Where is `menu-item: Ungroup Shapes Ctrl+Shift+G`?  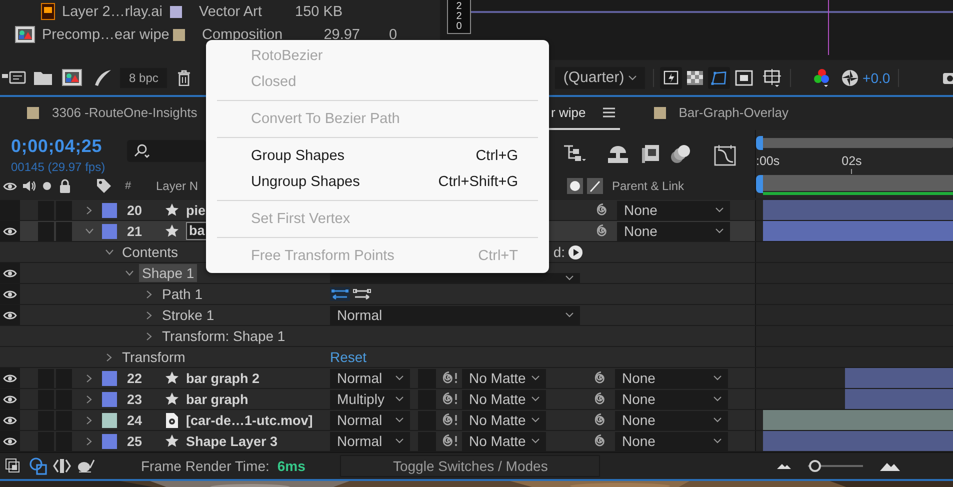 menu-item: Ungroup Shapes Ctrl+Shift+G is located at coordinates (377, 182).